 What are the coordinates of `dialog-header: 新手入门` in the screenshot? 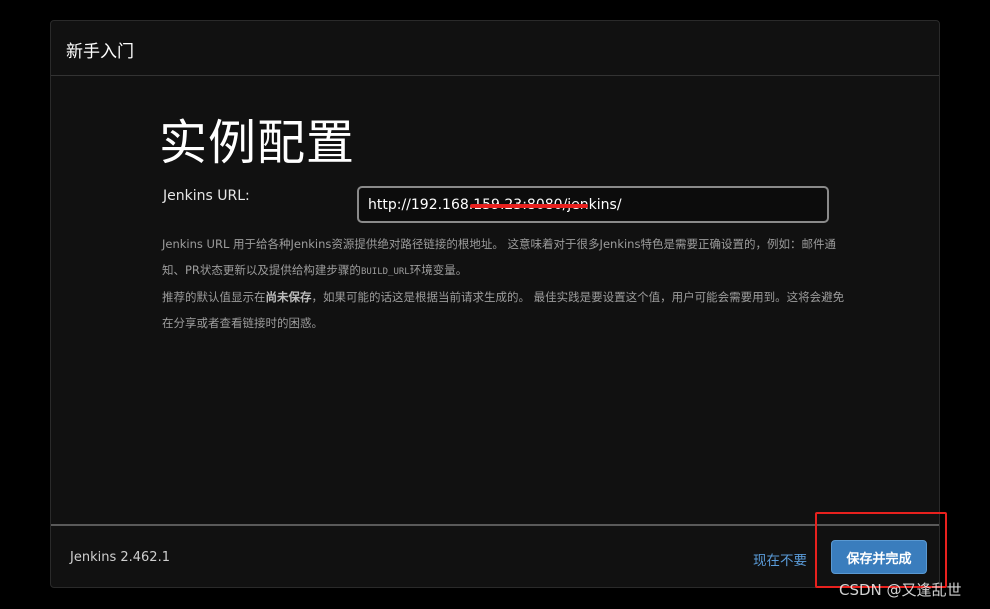 It's located at (495, 48).